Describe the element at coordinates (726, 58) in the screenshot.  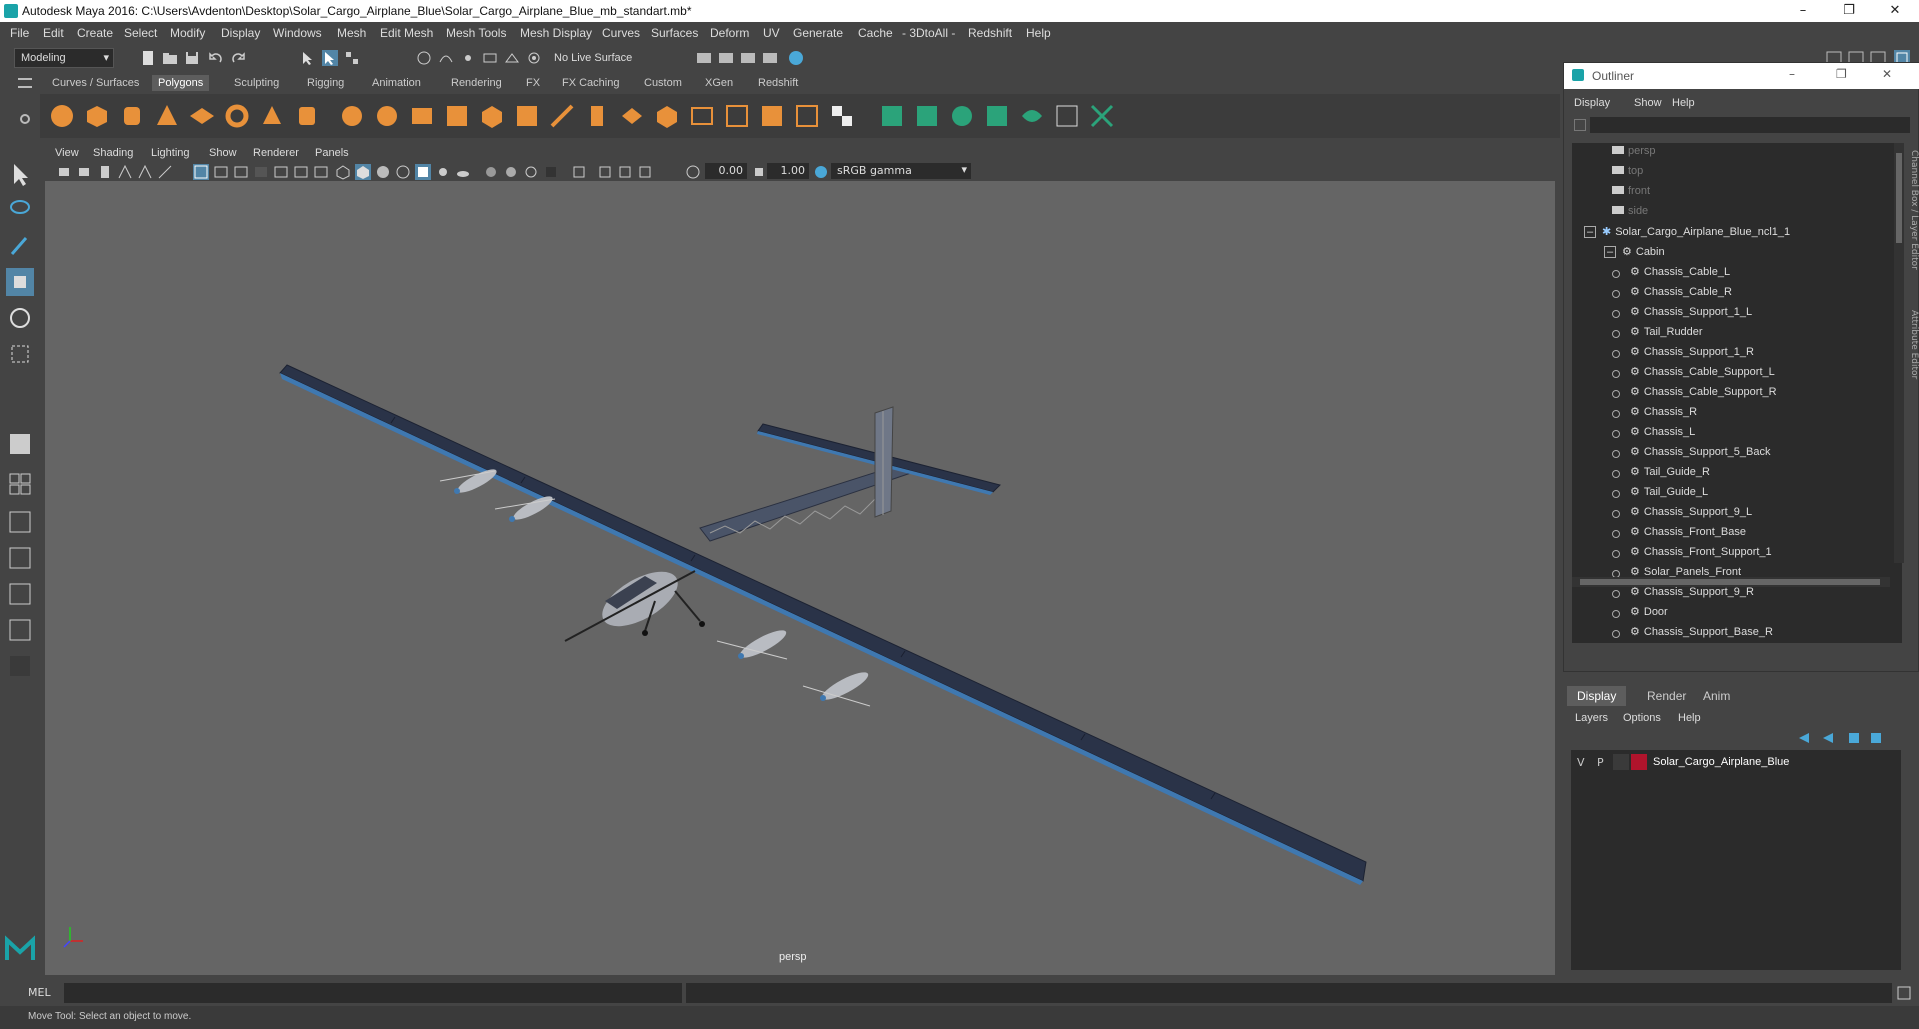
I see `render-frame-icon` at that location.